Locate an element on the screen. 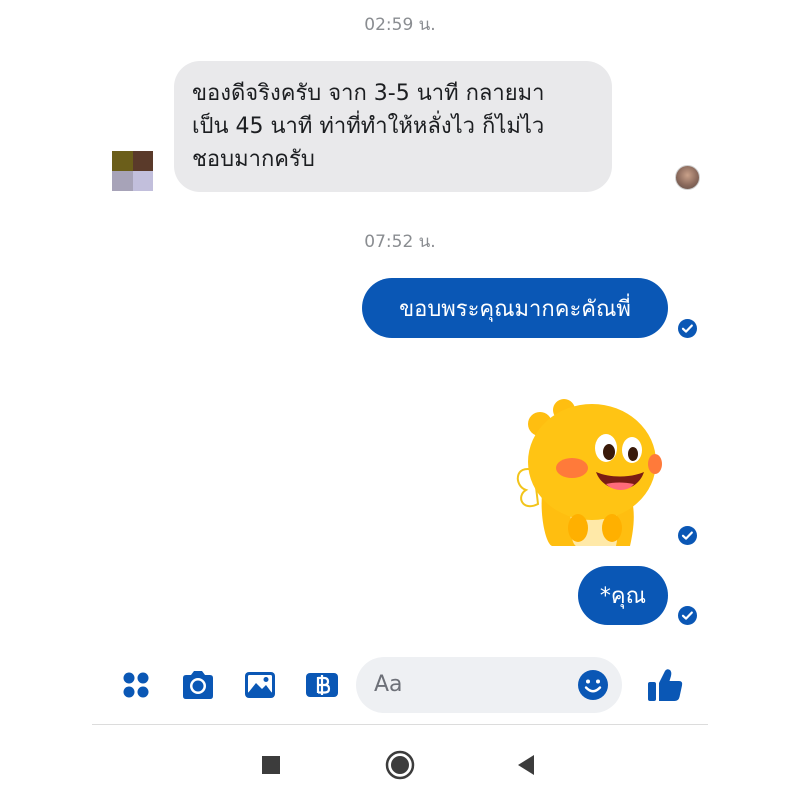  system-navigation-bar is located at coordinates (400, 765).